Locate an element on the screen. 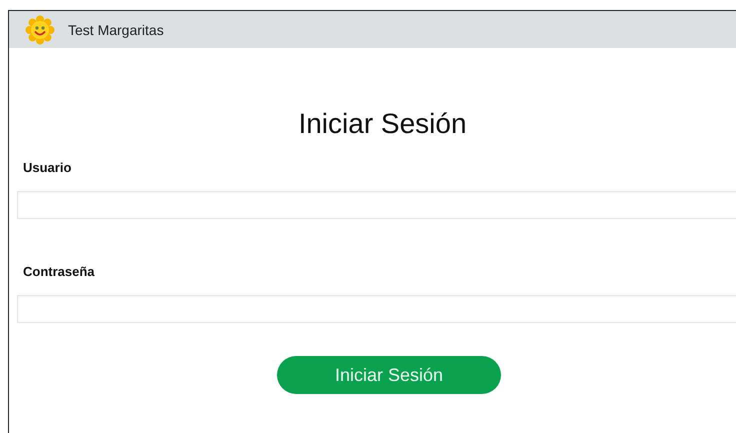  login-button: Iniciar Sesión is located at coordinates (389, 375).